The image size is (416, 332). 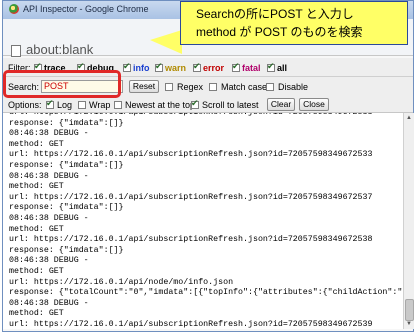 I want to click on all-checkbox, so click(x=271, y=66).